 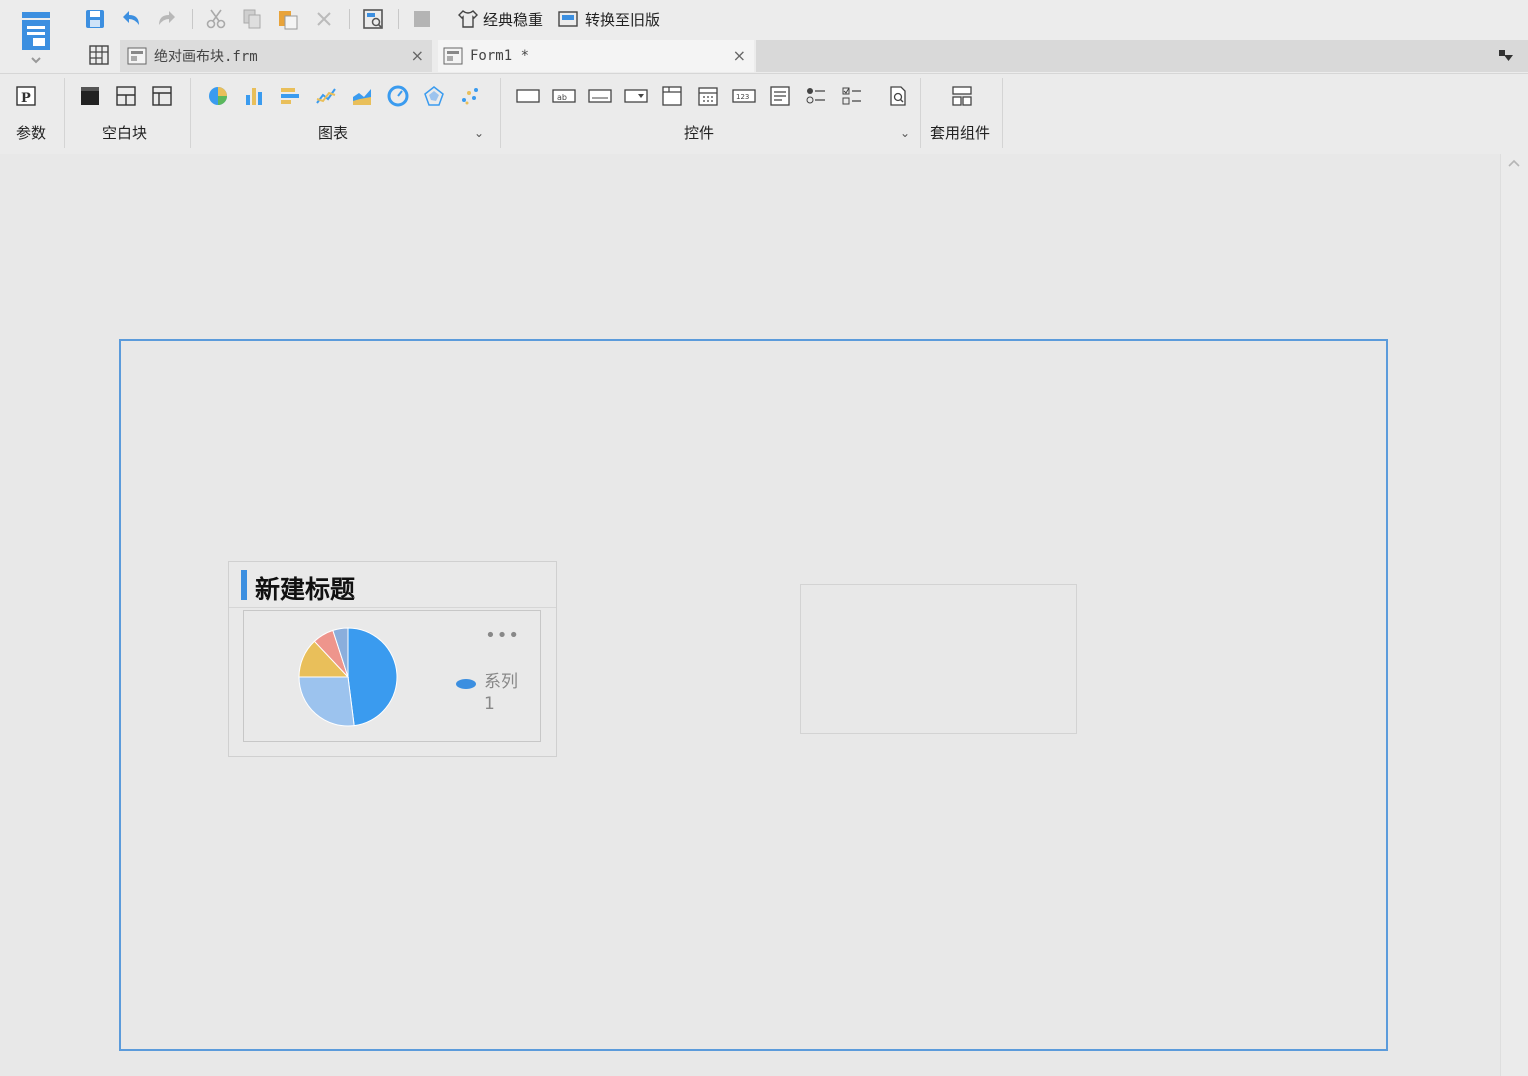 What do you see at coordinates (1142, 56) in the screenshot?
I see `tab-strip-empty` at bounding box center [1142, 56].